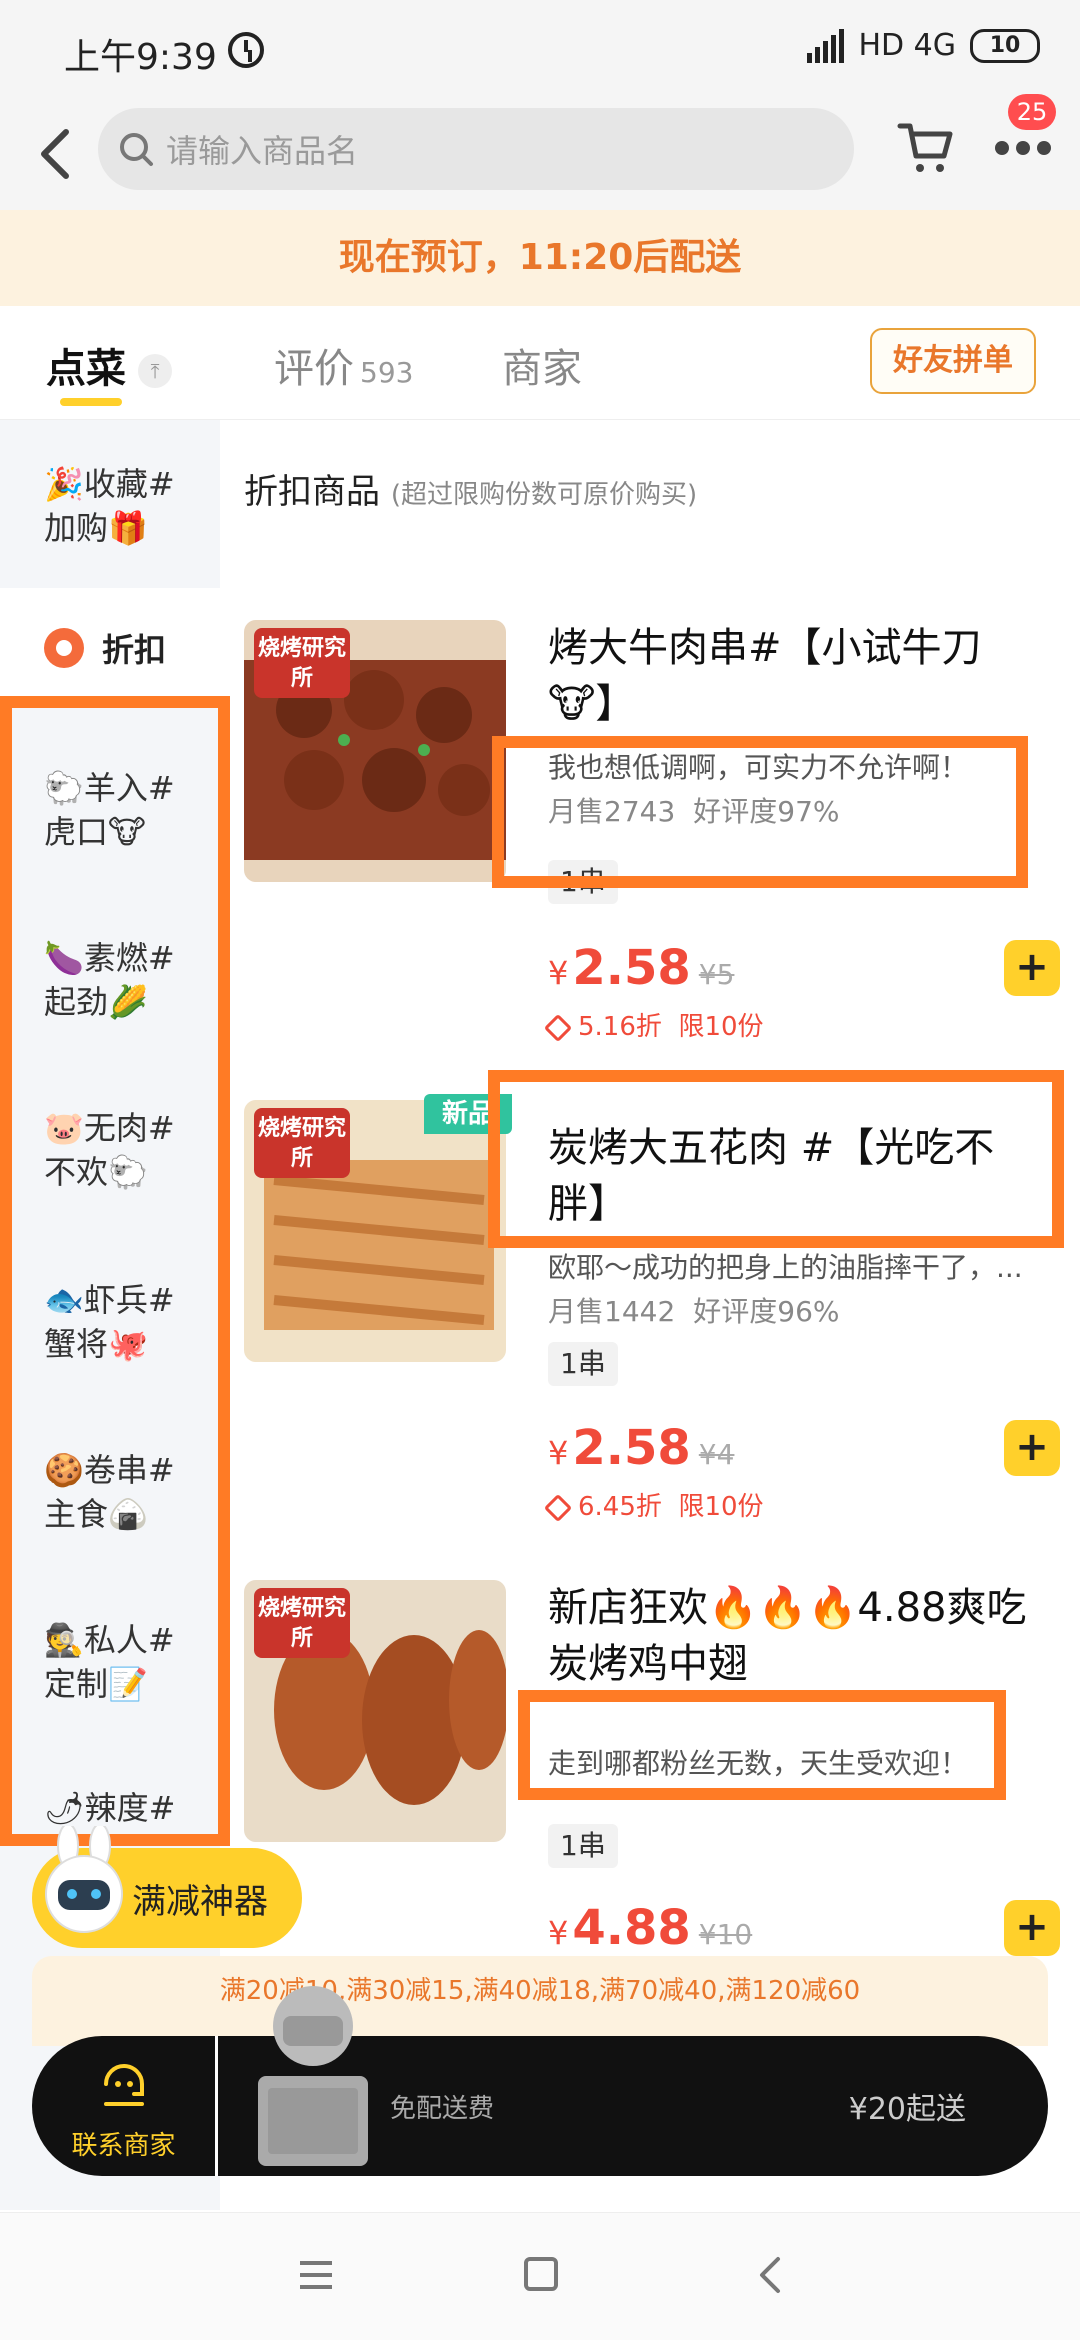 This screenshot has height=2340, width=1080. Describe the element at coordinates (725, 1934) in the screenshot. I see `original-price: ¥10` at that location.